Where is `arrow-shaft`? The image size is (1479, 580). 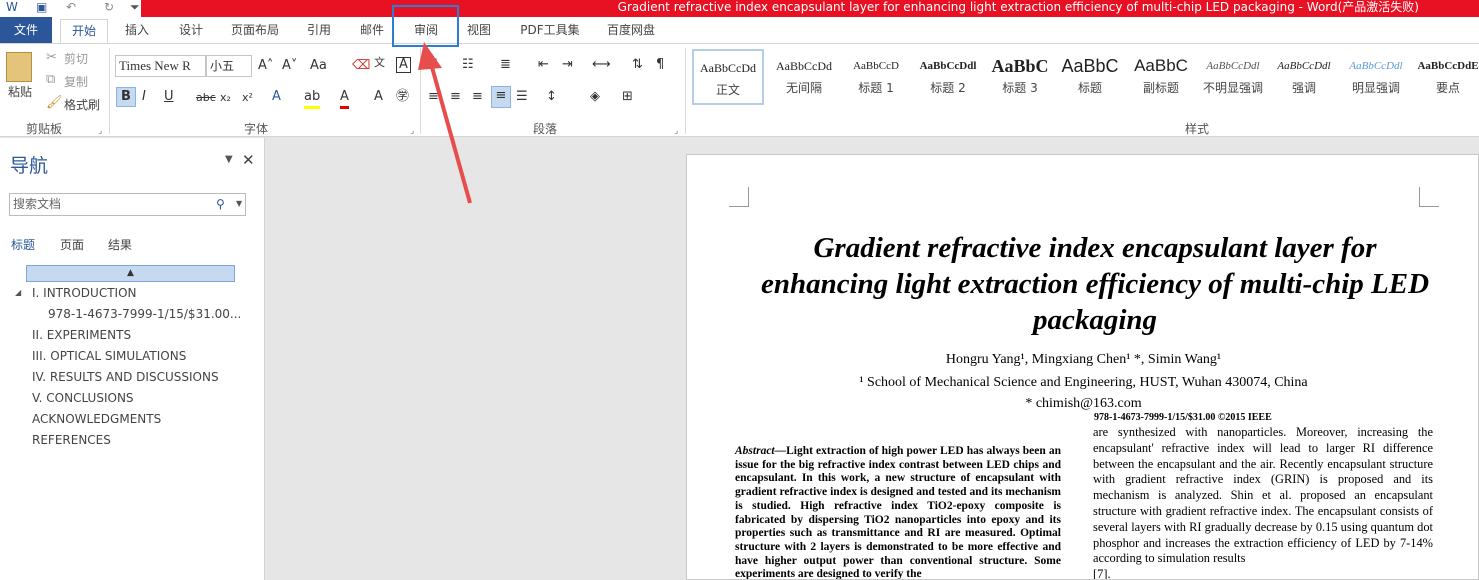 arrow-shaft is located at coordinates (450, 131).